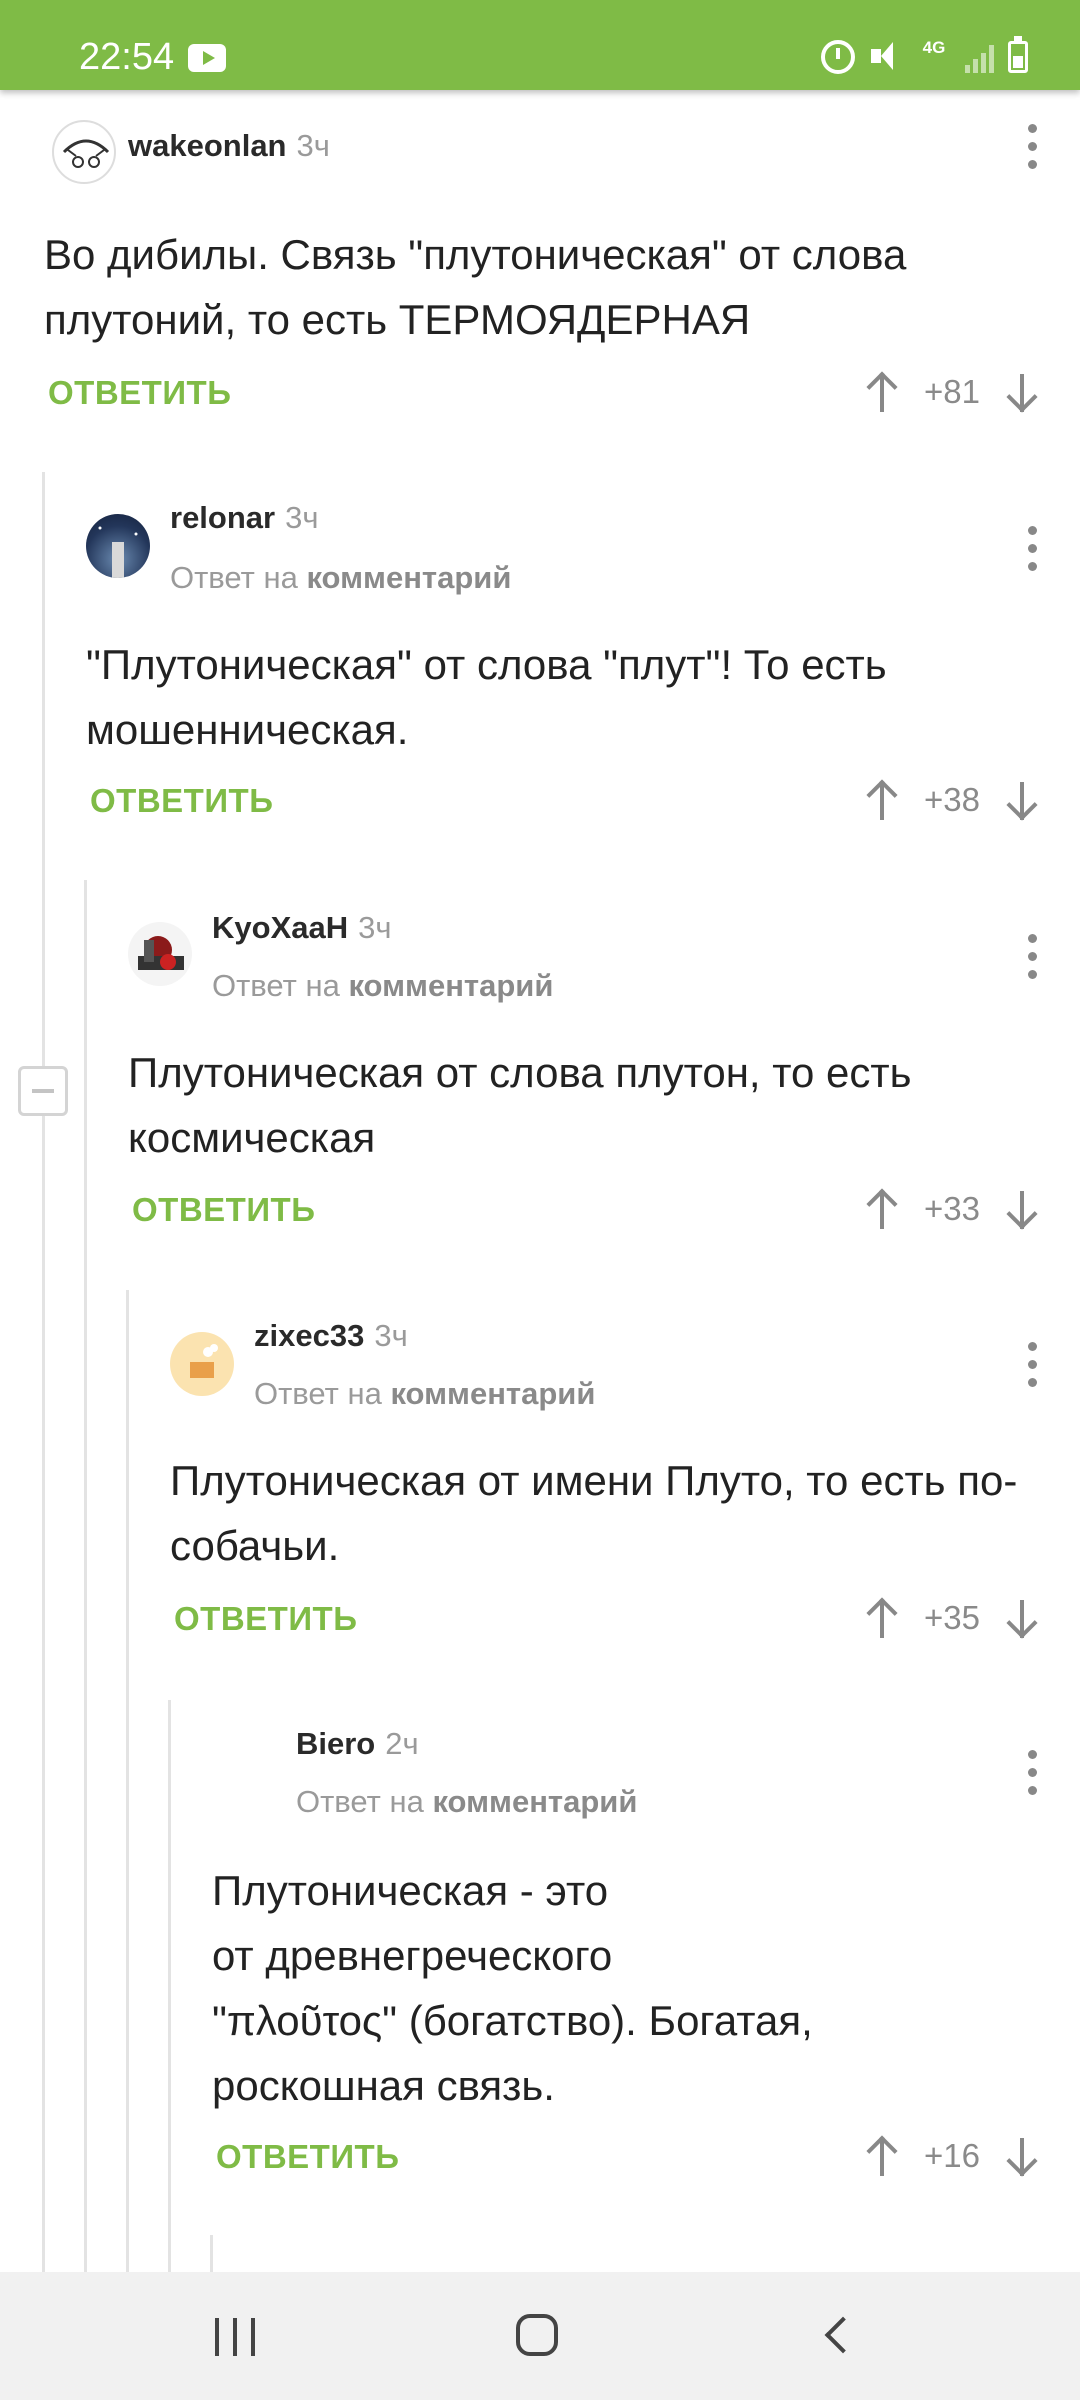 This screenshot has height=2400, width=1080. What do you see at coordinates (207, 58) in the screenshot?
I see `youtube-notification-icon` at bounding box center [207, 58].